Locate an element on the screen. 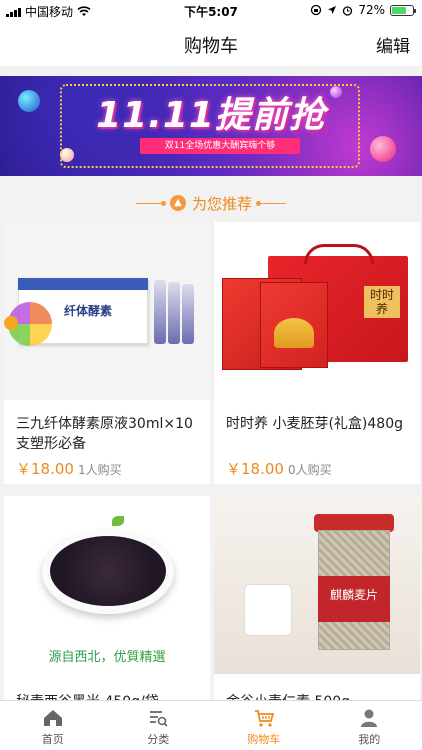 The image size is (422, 750). product-card: 麒麟麦片 金谷小麦仁素 500g is located at coordinates (317, 601).